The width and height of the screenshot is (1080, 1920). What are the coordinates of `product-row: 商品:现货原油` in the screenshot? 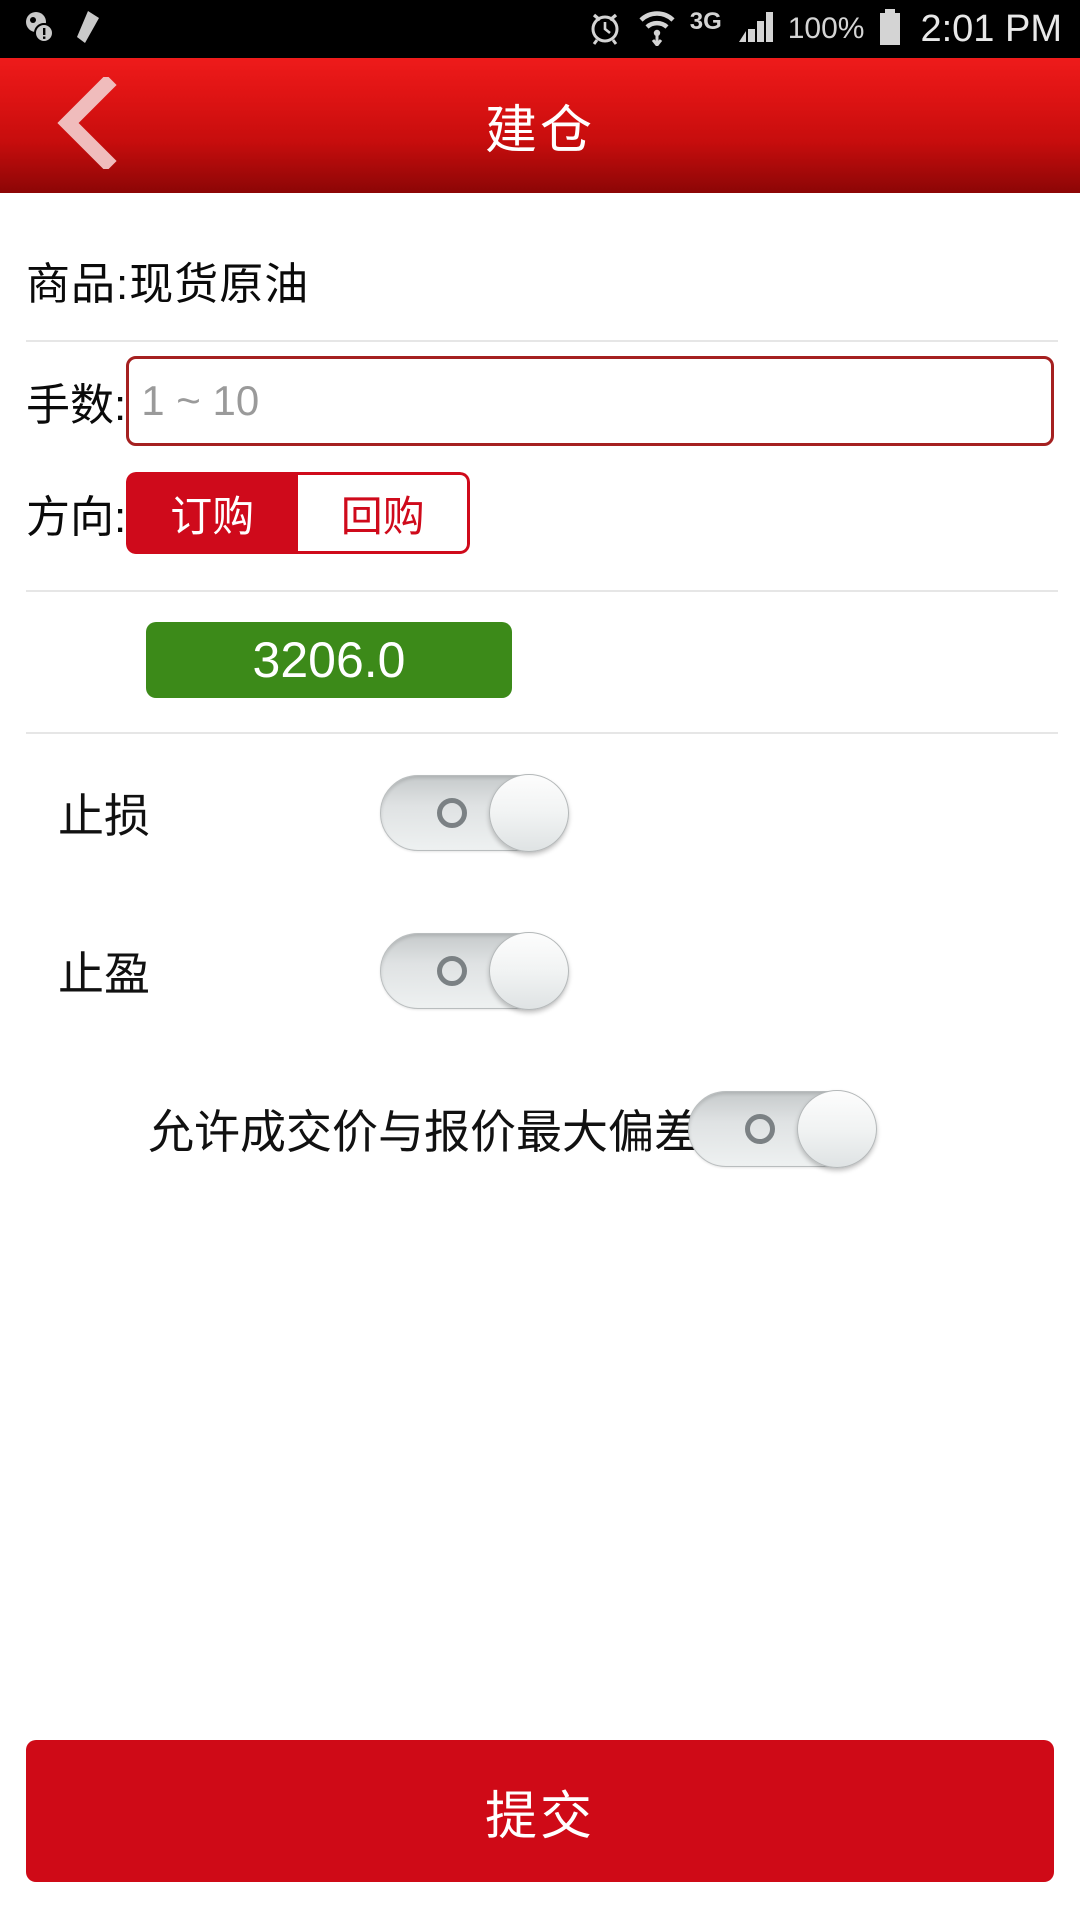 It's located at (540, 266).